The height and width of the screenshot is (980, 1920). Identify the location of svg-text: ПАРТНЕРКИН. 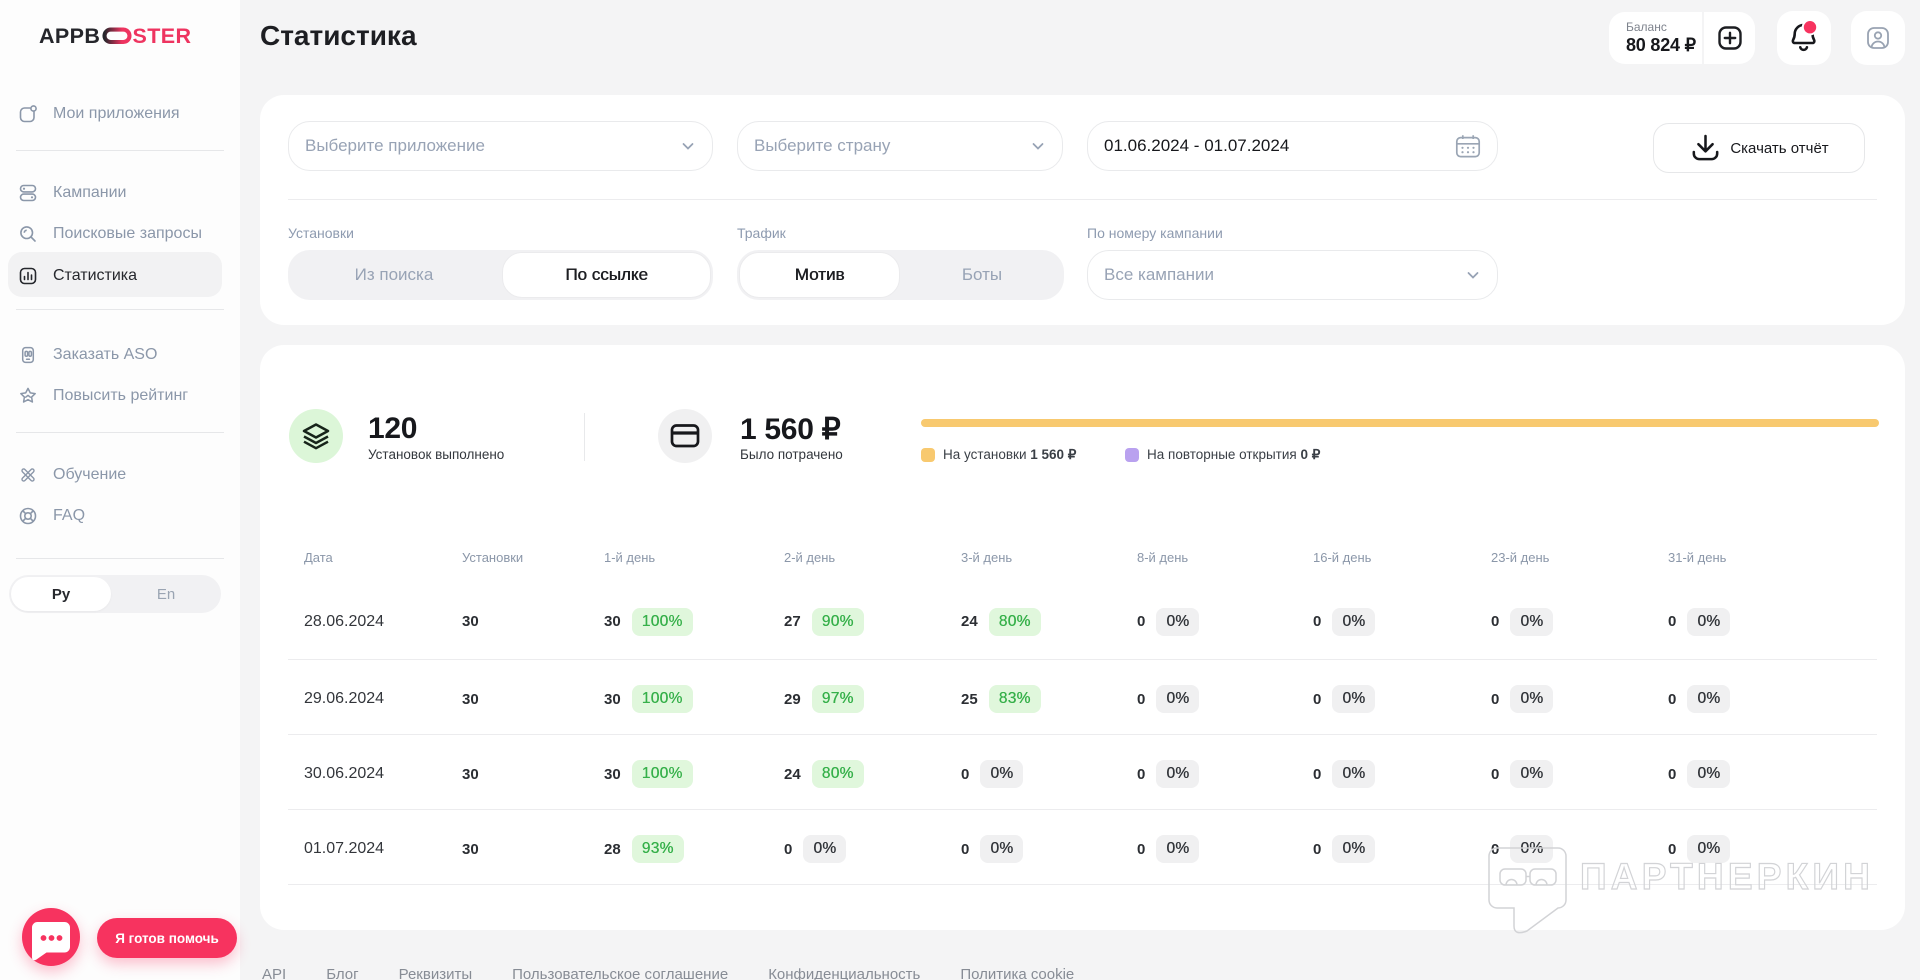
(1727, 876).